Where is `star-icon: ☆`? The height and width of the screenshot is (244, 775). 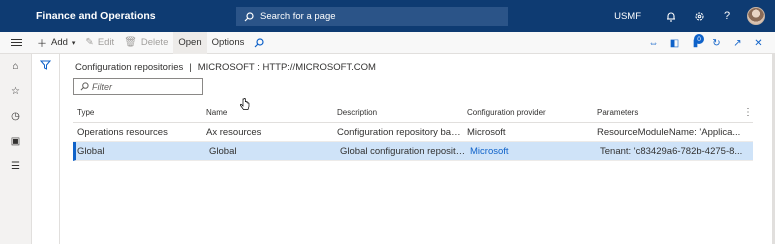
star-icon: ☆ is located at coordinates (15, 91).